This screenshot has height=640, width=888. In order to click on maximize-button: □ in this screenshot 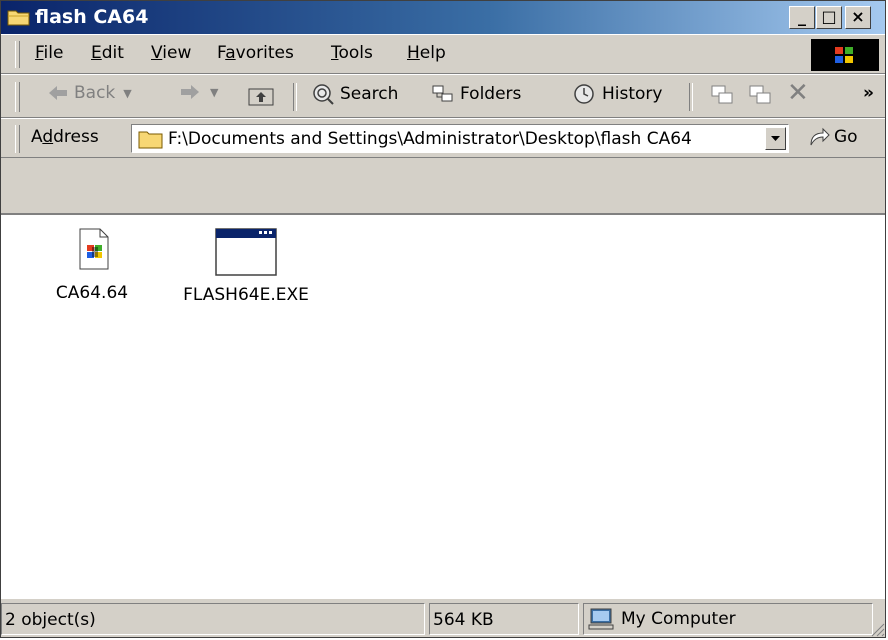, I will do `click(829, 17)`.